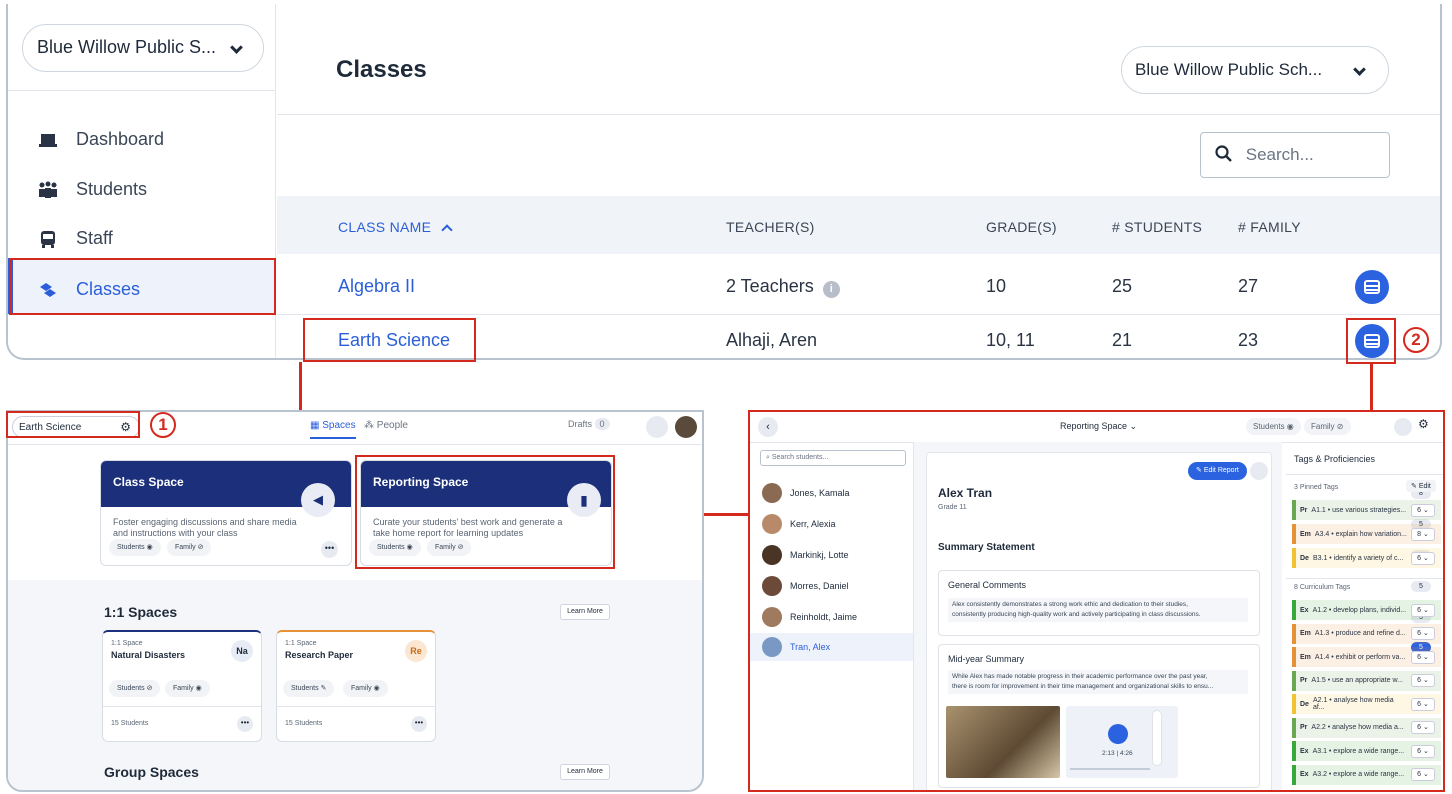  Describe the element at coordinates (416, 651) in the screenshot. I see `space-badge: Re` at that location.